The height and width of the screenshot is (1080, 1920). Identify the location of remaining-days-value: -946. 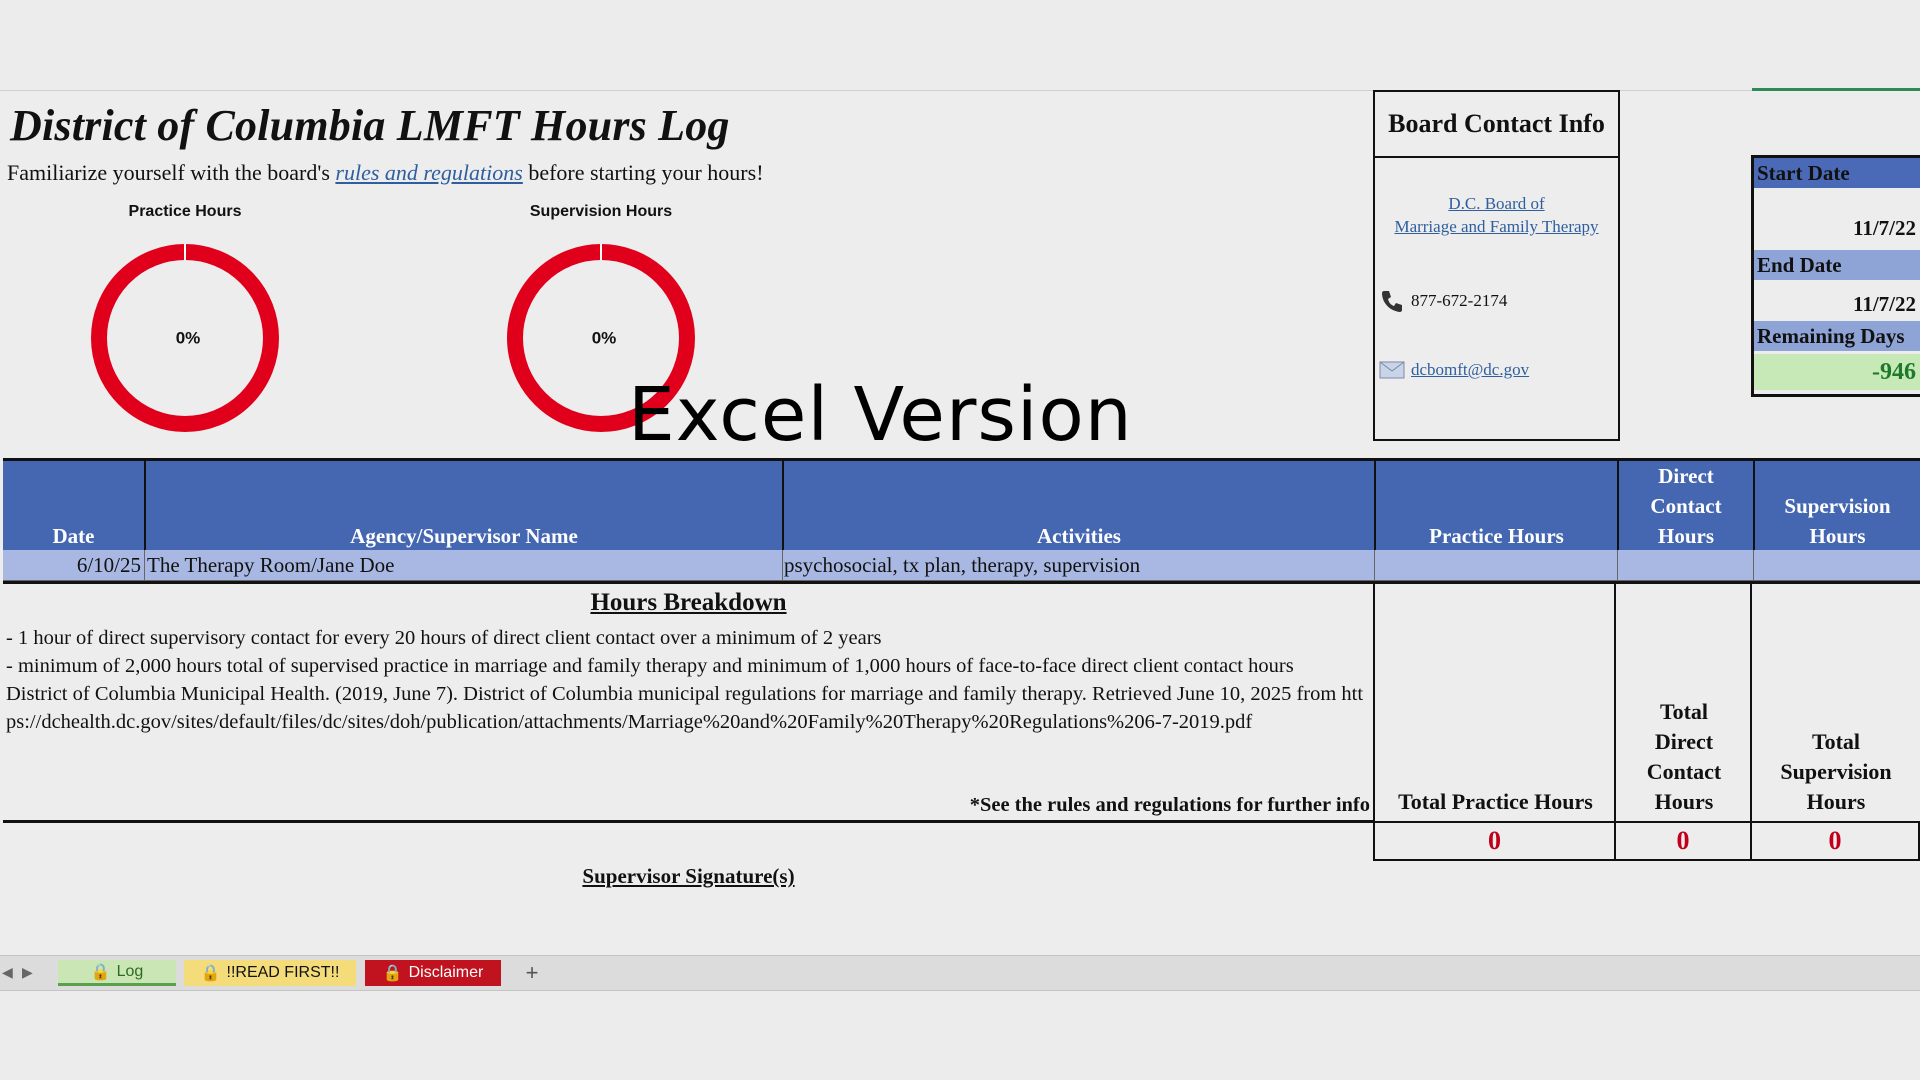
(1837, 372).